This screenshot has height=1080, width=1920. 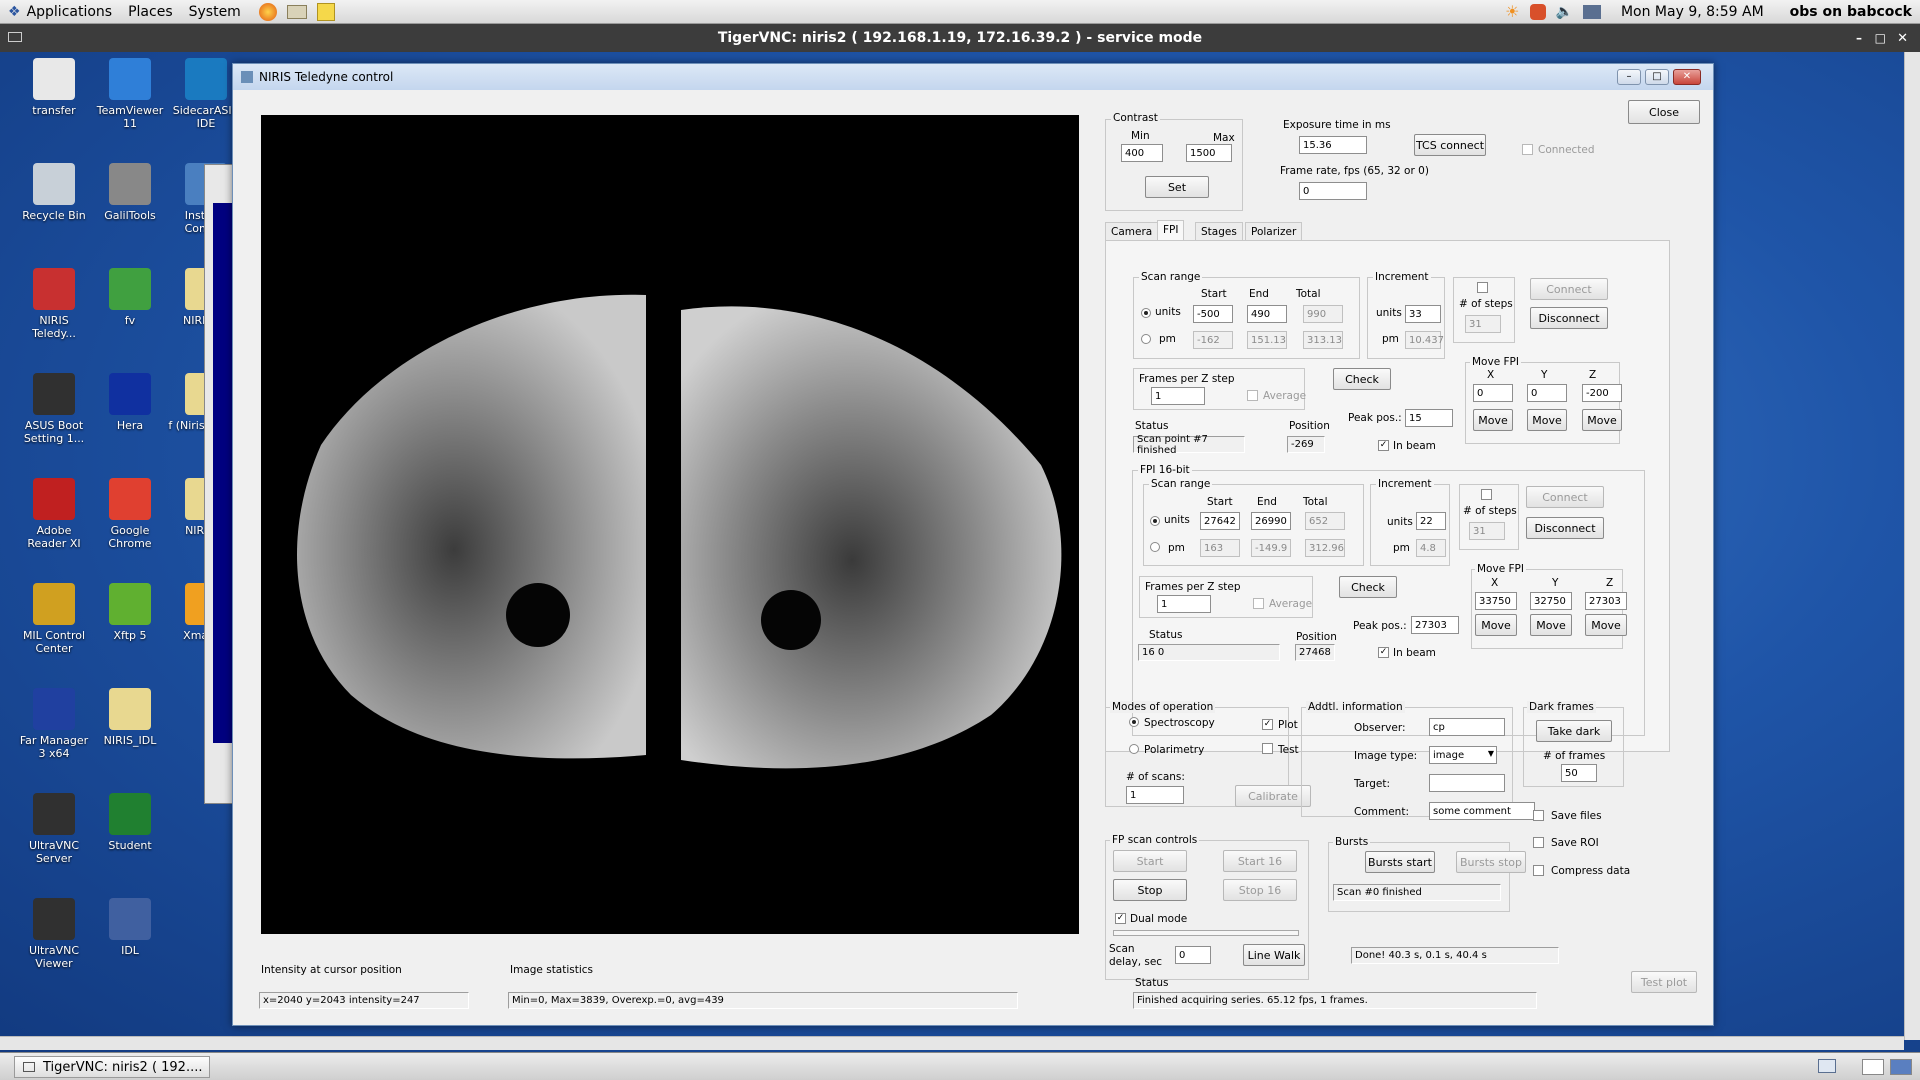 I want to click on vnc-menu-icon, so click(x=15, y=37).